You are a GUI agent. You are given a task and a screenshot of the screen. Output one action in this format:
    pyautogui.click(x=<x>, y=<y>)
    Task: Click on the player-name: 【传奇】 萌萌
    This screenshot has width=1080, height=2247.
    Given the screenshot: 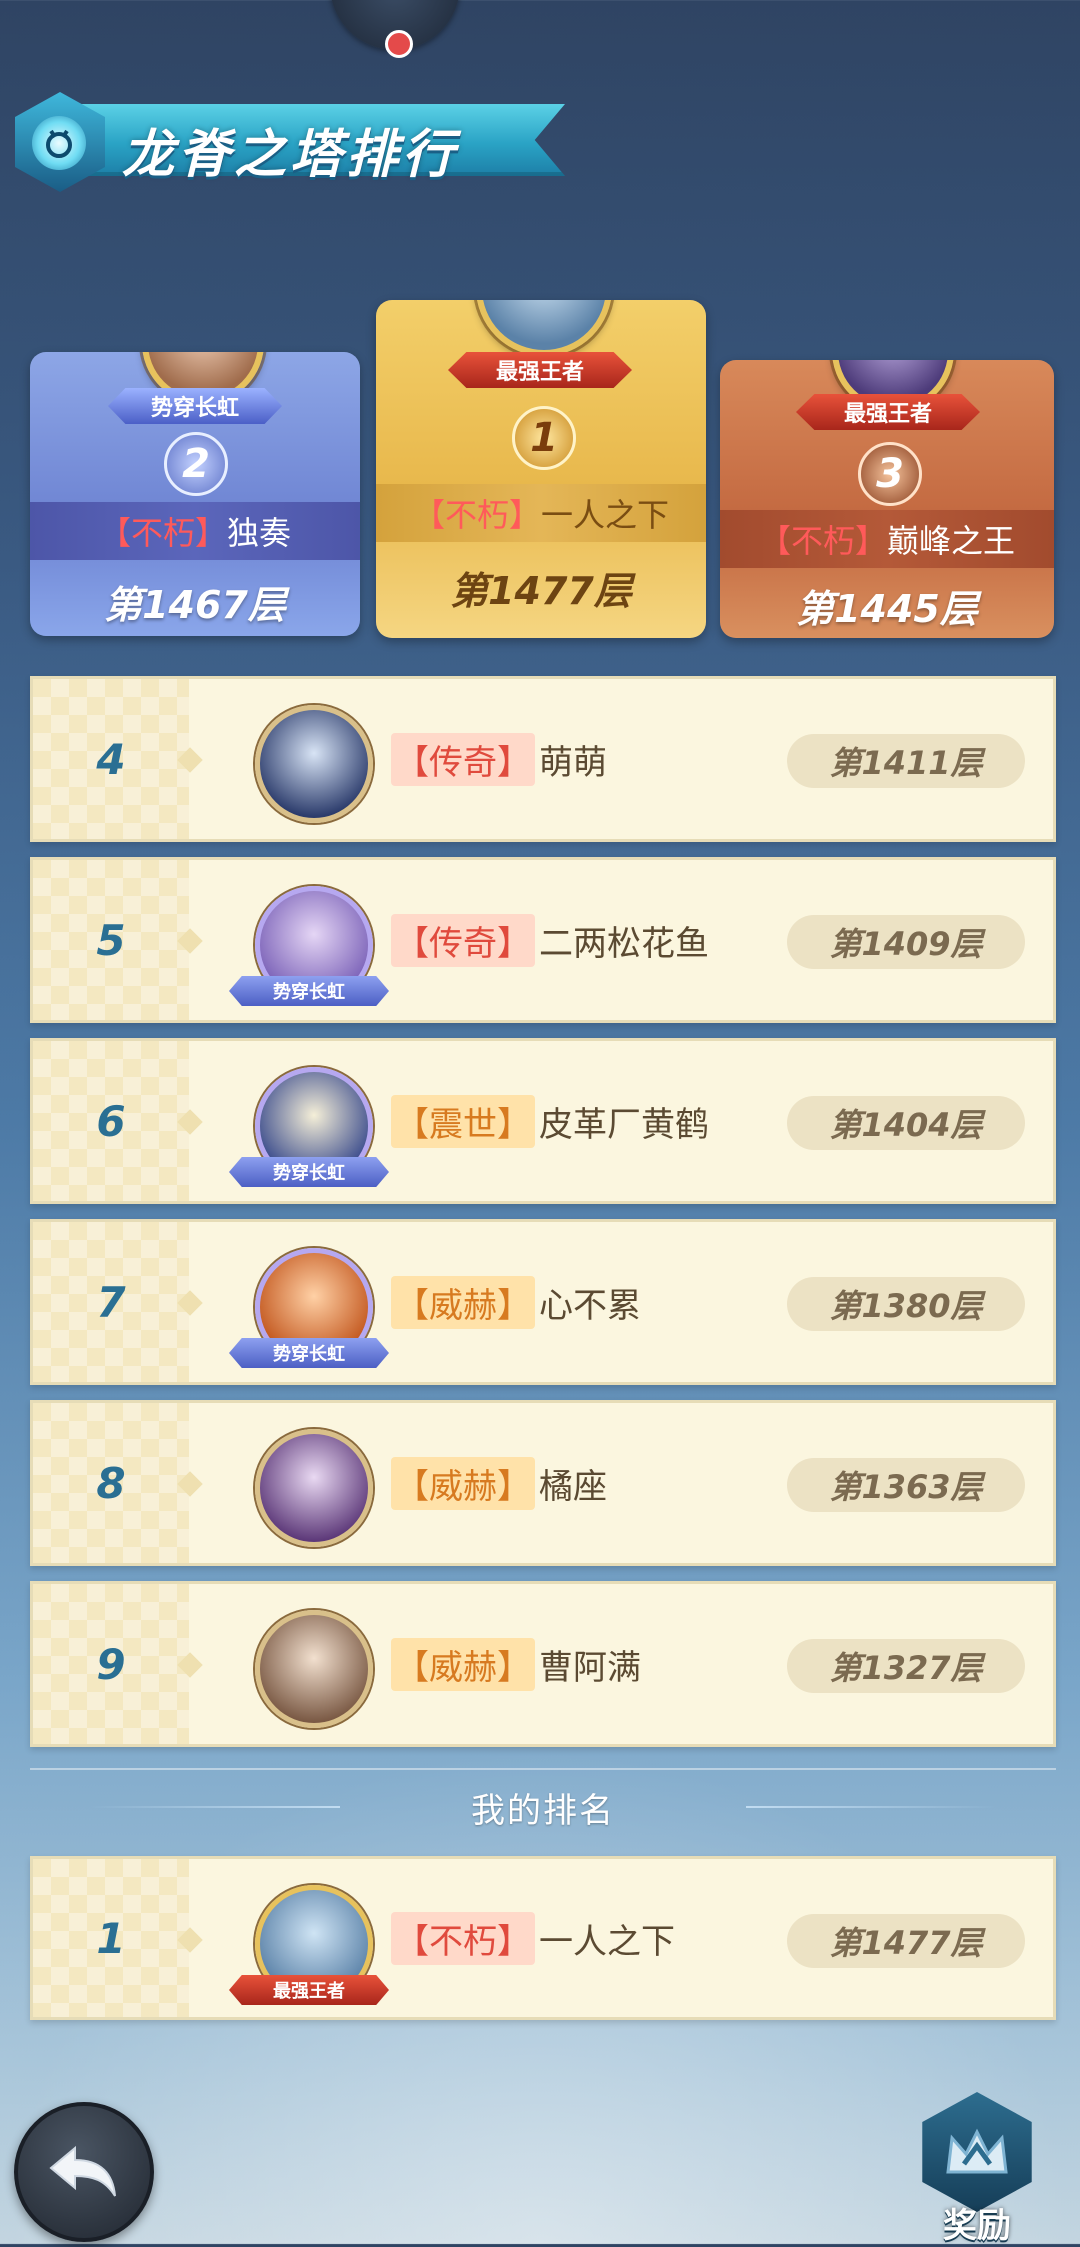 What is the action you would take?
    pyautogui.click(x=499, y=759)
    